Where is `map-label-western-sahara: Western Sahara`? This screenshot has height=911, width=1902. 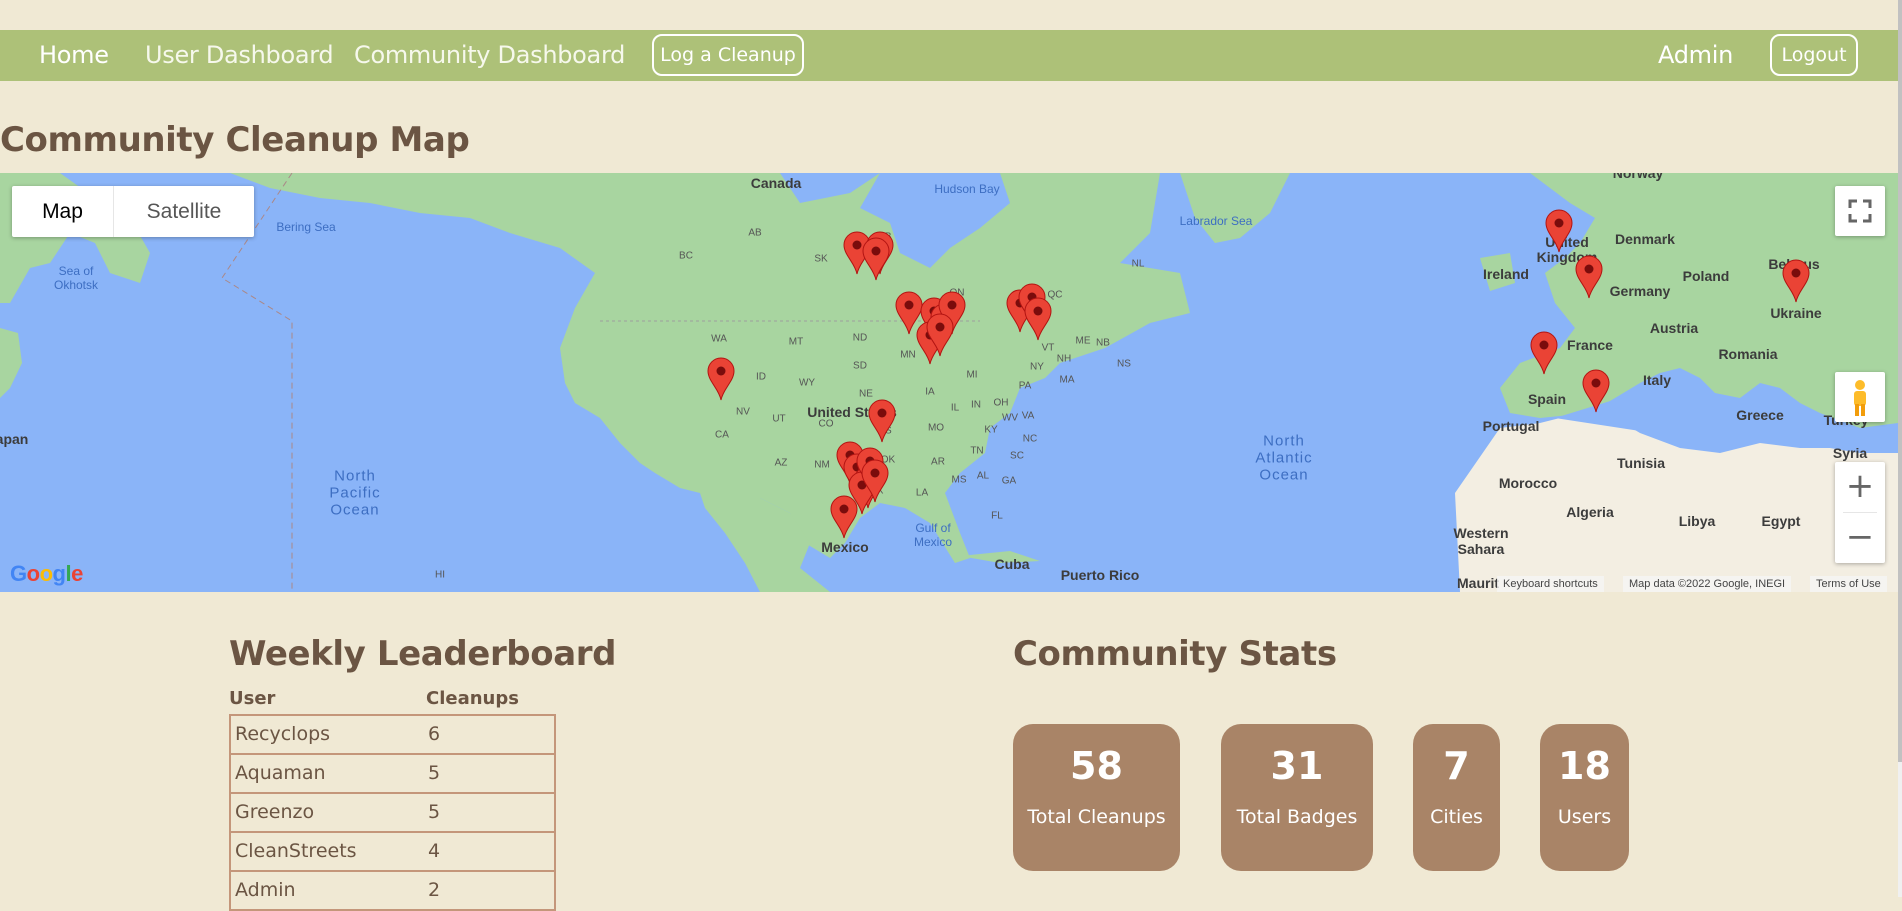 map-label-western-sahara: Western Sahara is located at coordinates (1481, 541).